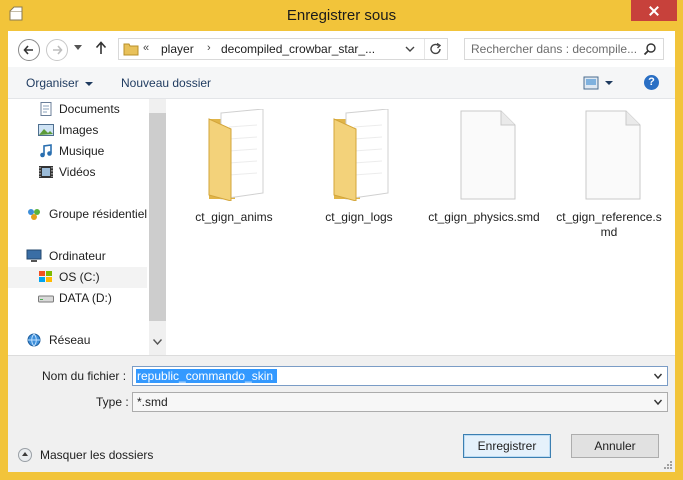 This screenshot has width=683, height=480. Describe the element at coordinates (101, 48) in the screenshot. I see `up-arrow-icon` at that location.